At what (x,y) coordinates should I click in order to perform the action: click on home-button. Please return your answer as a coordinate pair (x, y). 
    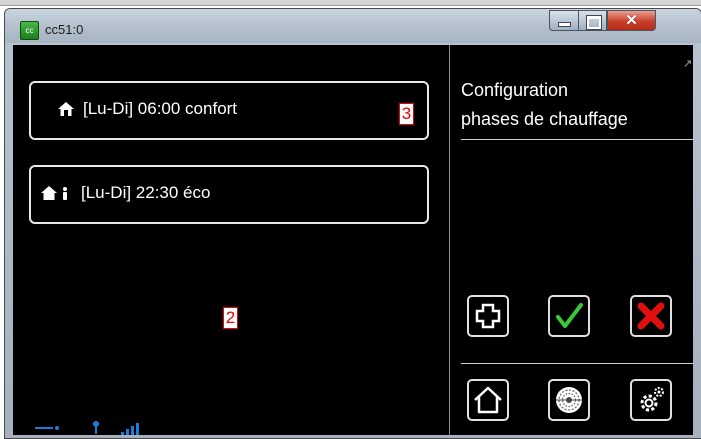
    Looking at the image, I should click on (488, 400).